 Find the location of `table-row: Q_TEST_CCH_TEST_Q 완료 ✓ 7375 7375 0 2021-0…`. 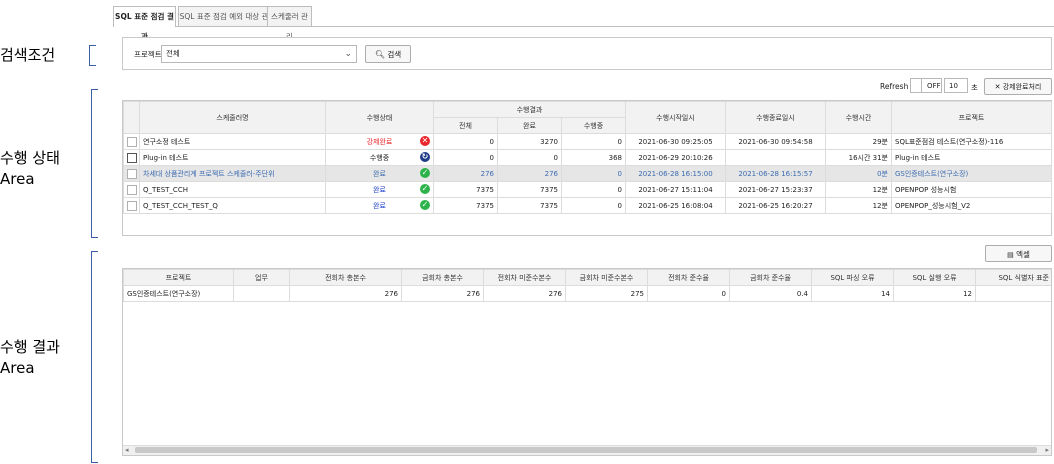

table-row: Q_TEST_CCH_TEST_Q 완료 ✓ 7375 7375 0 2021-0… is located at coordinates (587, 205).